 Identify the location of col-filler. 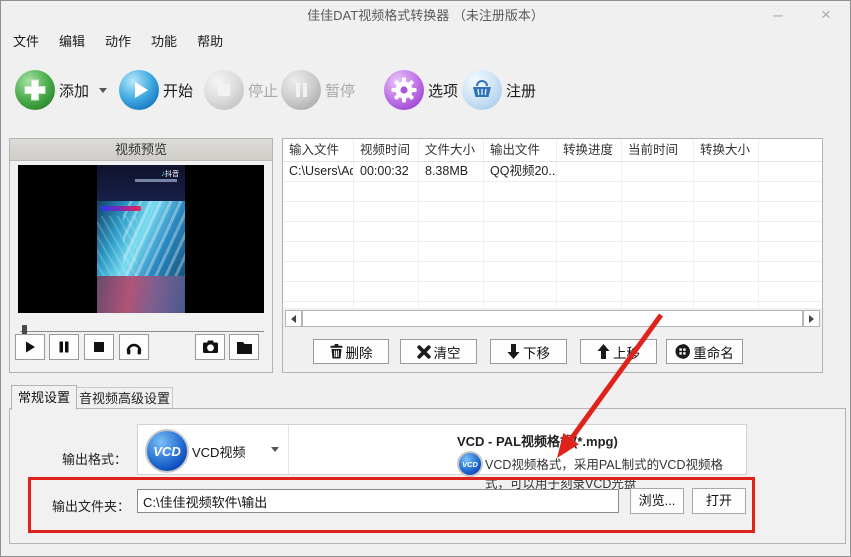
(790, 150).